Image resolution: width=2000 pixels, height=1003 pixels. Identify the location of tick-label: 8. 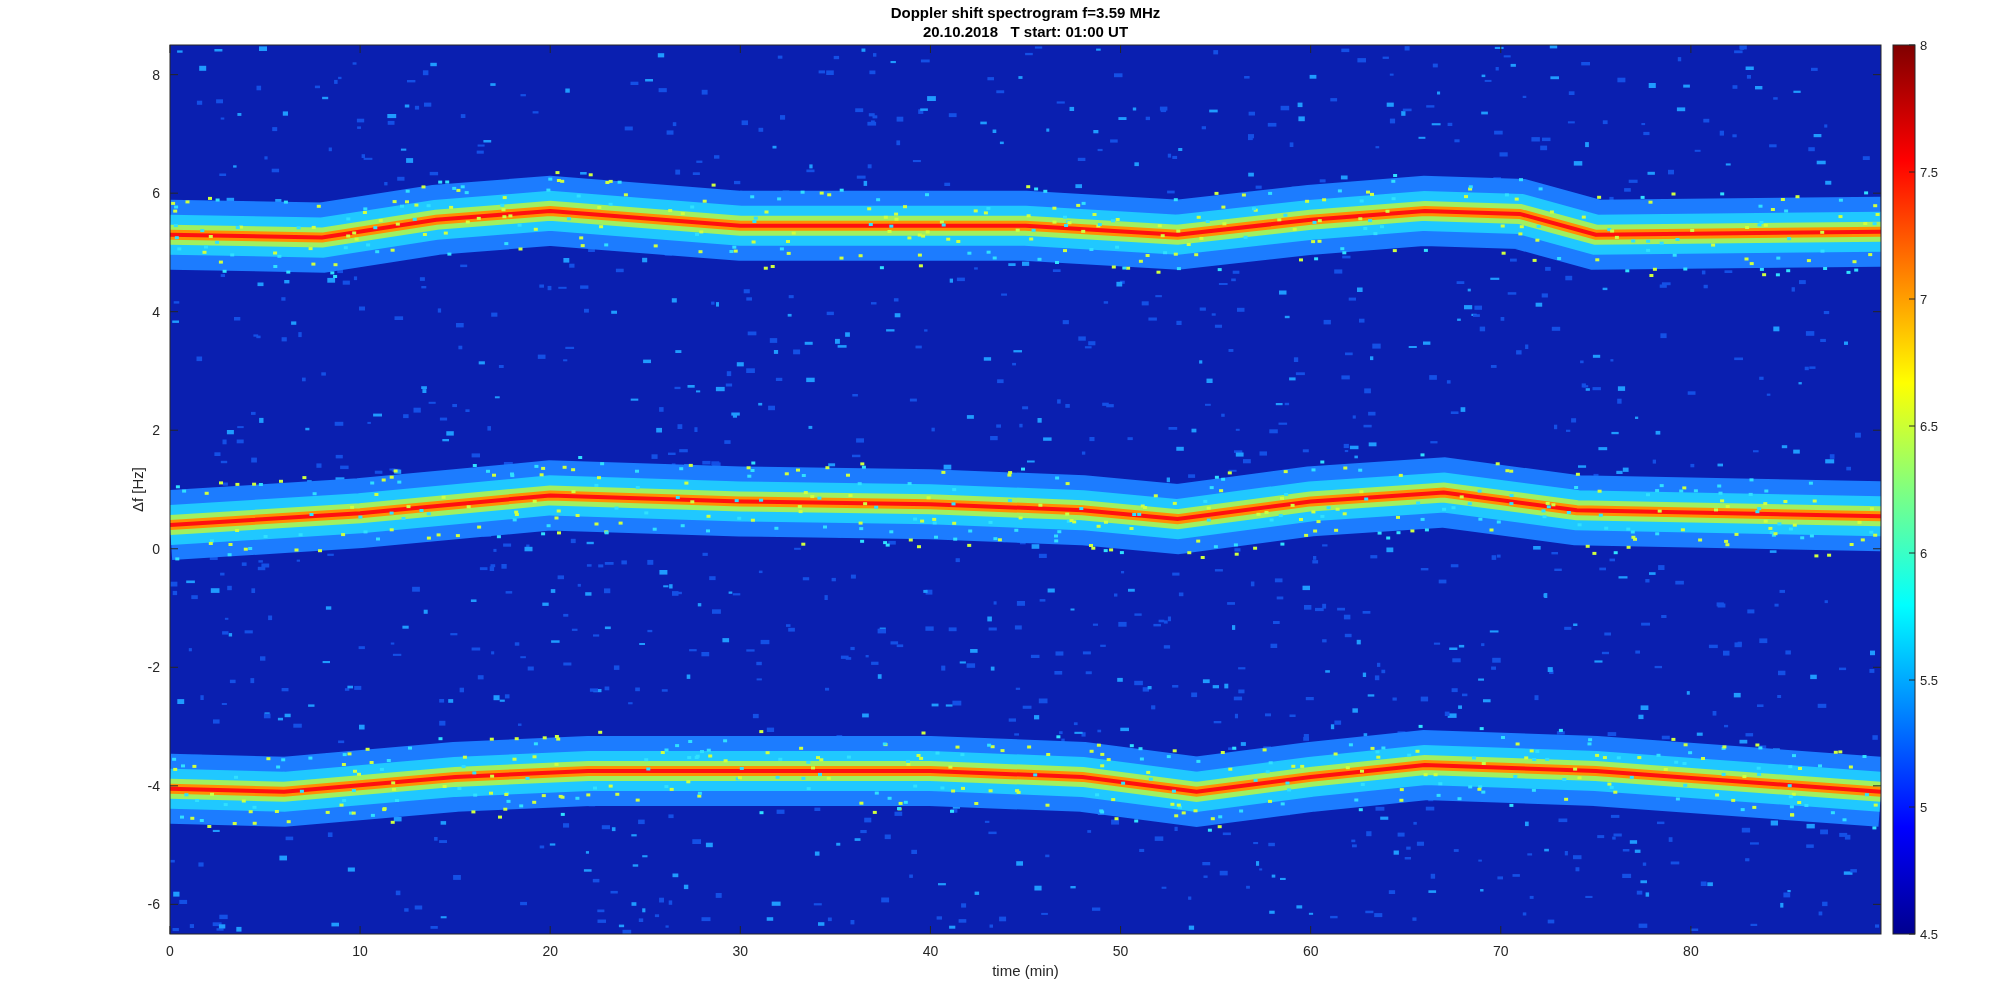
(156, 74).